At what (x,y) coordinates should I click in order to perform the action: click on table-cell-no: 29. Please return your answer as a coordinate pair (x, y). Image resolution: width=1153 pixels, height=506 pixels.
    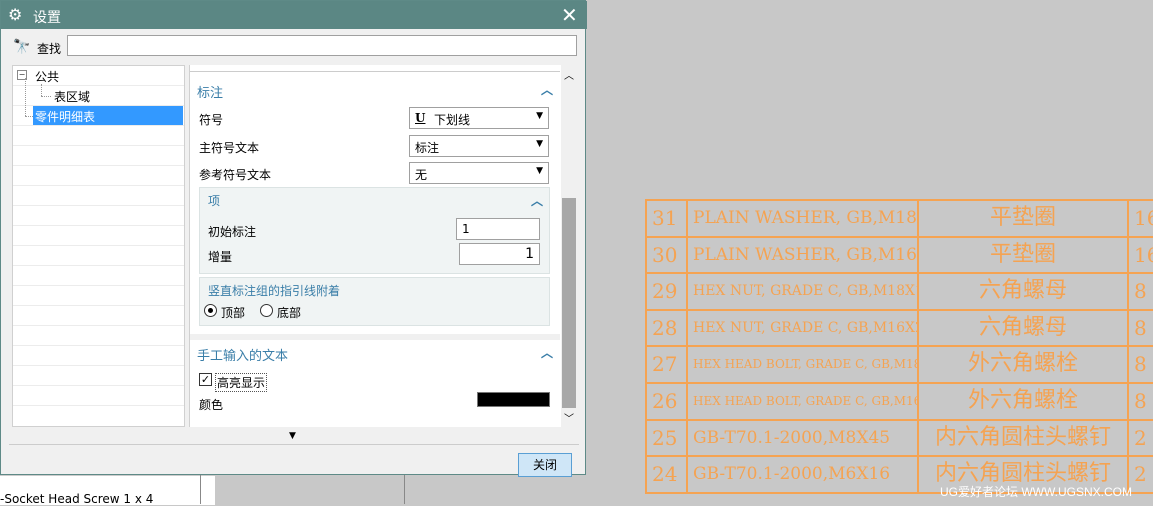
    Looking at the image, I should click on (666, 291).